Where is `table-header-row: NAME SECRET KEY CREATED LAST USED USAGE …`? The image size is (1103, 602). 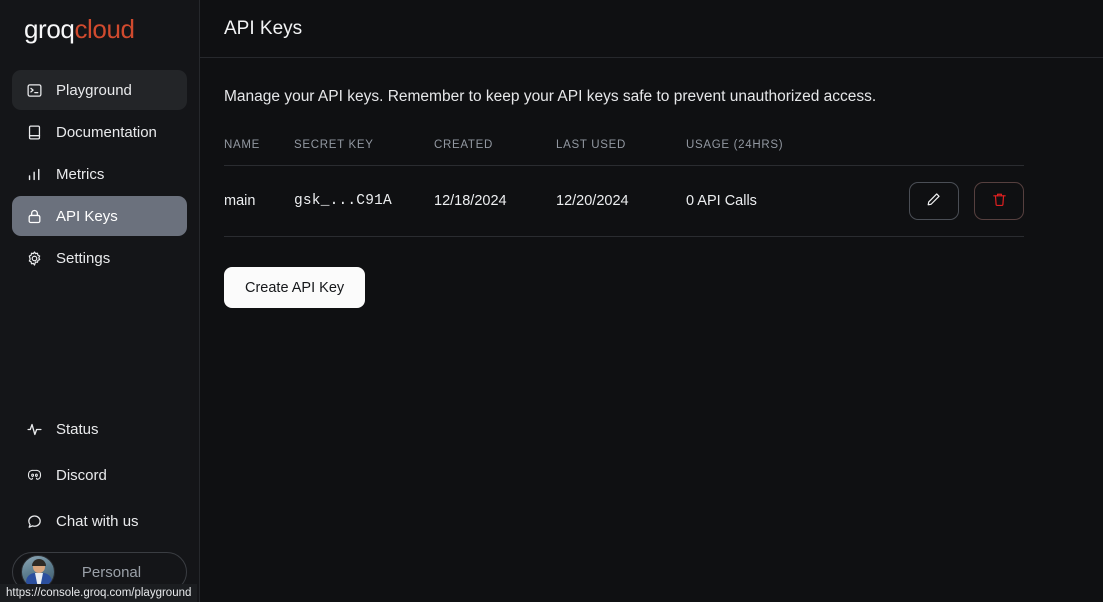 table-header-row: NAME SECRET KEY CREATED LAST USED USAGE … is located at coordinates (624, 152).